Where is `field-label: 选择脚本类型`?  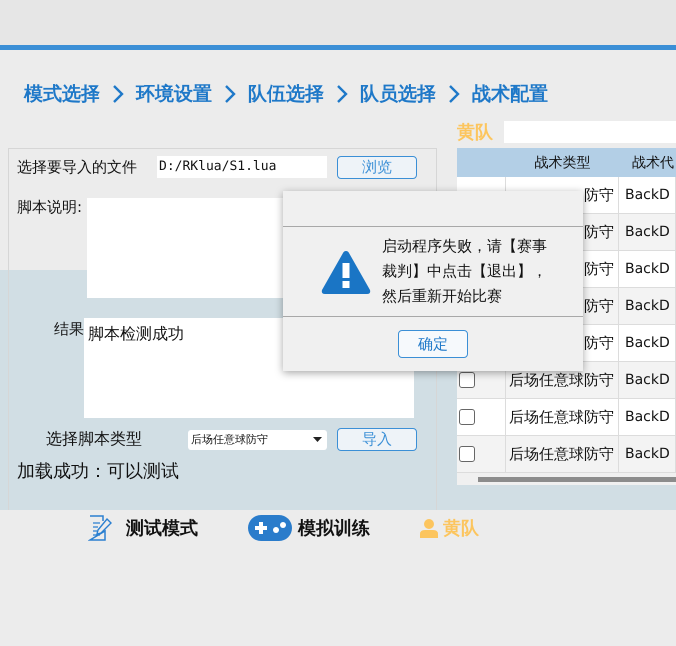
field-label: 选择脚本类型 is located at coordinates (94, 439).